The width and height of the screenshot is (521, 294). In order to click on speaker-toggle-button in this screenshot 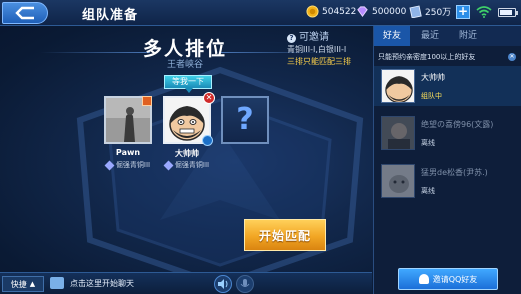, I will do `click(223, 284)`.